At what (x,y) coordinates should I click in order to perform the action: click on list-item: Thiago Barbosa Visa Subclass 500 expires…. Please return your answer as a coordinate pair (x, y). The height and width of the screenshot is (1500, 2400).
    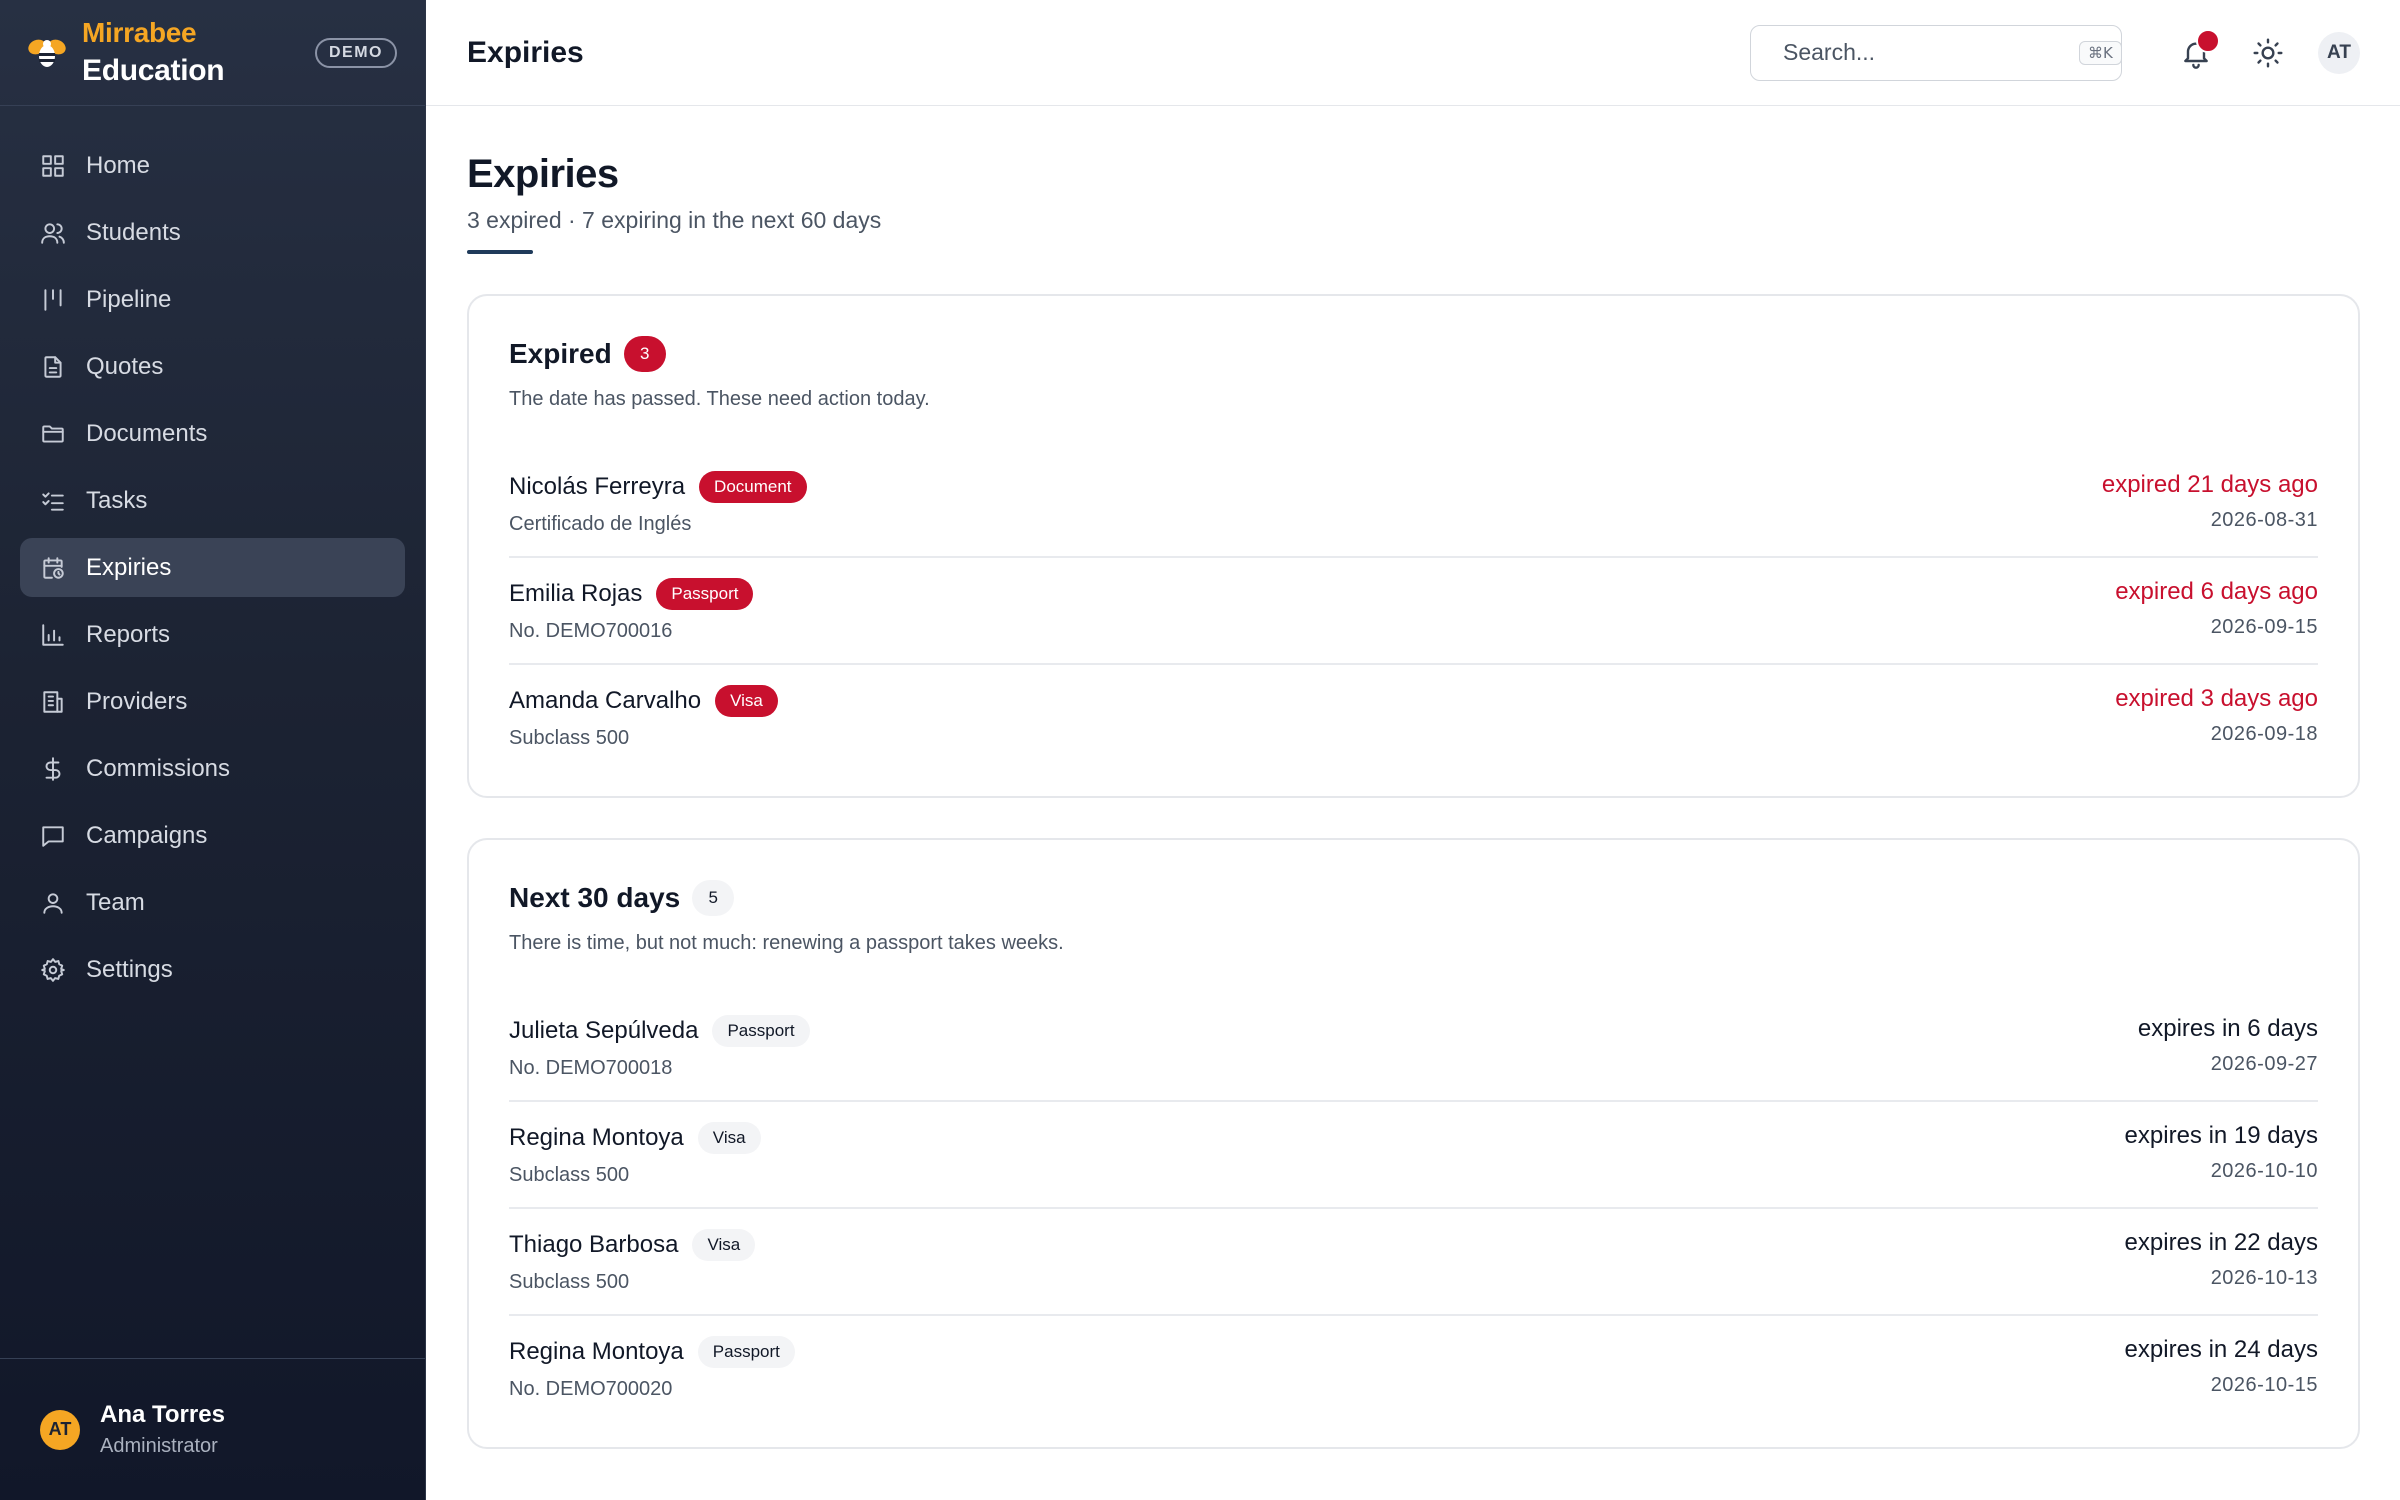
    Looking at the image, I should click on (1413, 1262).